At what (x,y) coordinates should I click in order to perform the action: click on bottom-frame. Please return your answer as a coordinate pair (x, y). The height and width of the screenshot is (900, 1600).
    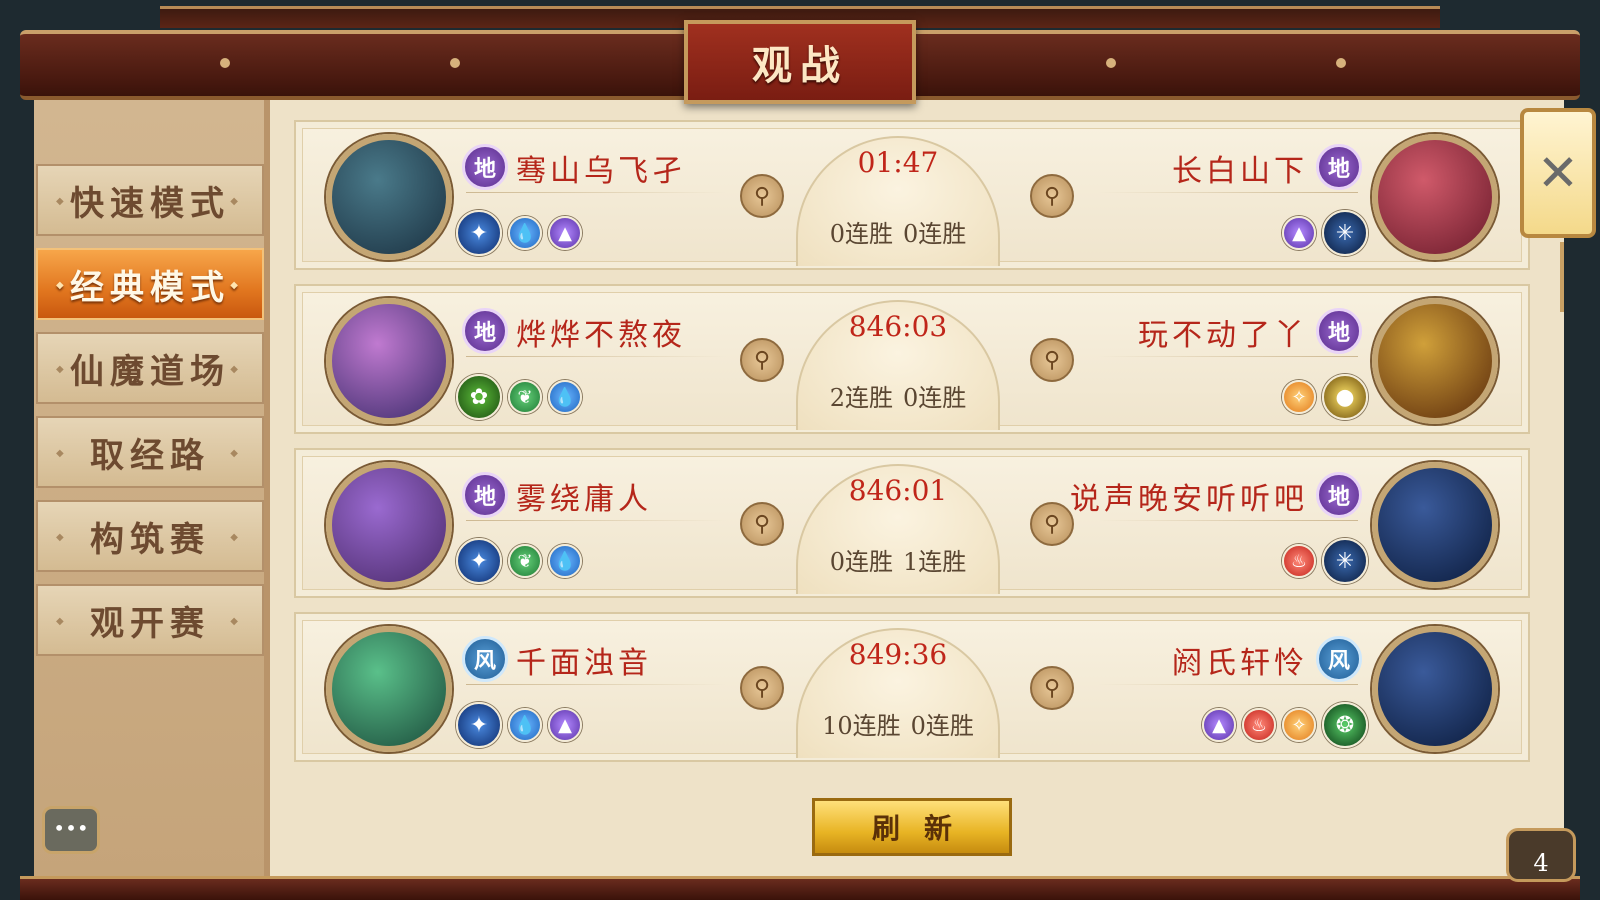
    Looking at the image, I should click on (800, 888).